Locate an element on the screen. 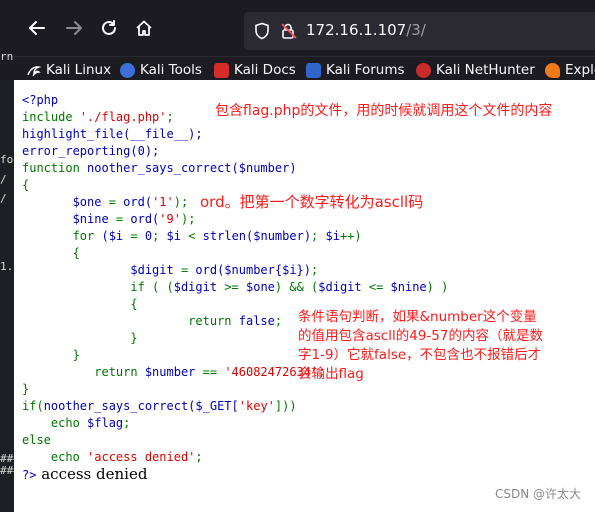  url-host: 172.16.1.107 is located at coordinates (356, 30).